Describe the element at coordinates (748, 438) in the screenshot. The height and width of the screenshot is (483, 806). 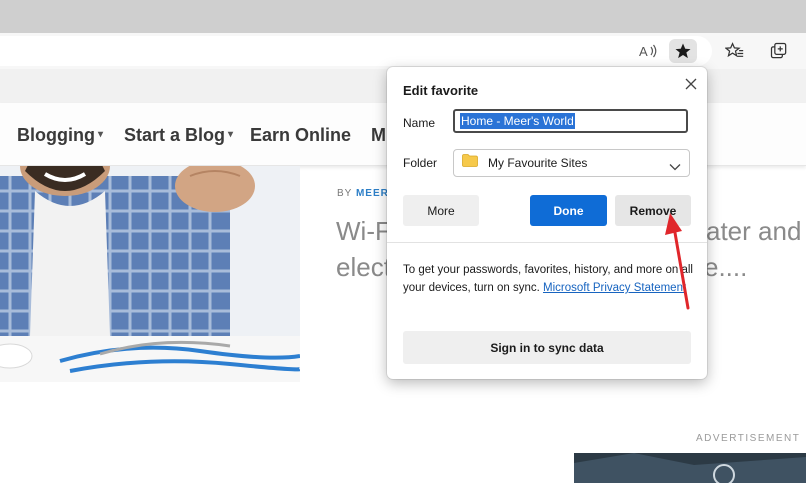
I see `advertisement-label: ADVERTISEMENT` at that location.